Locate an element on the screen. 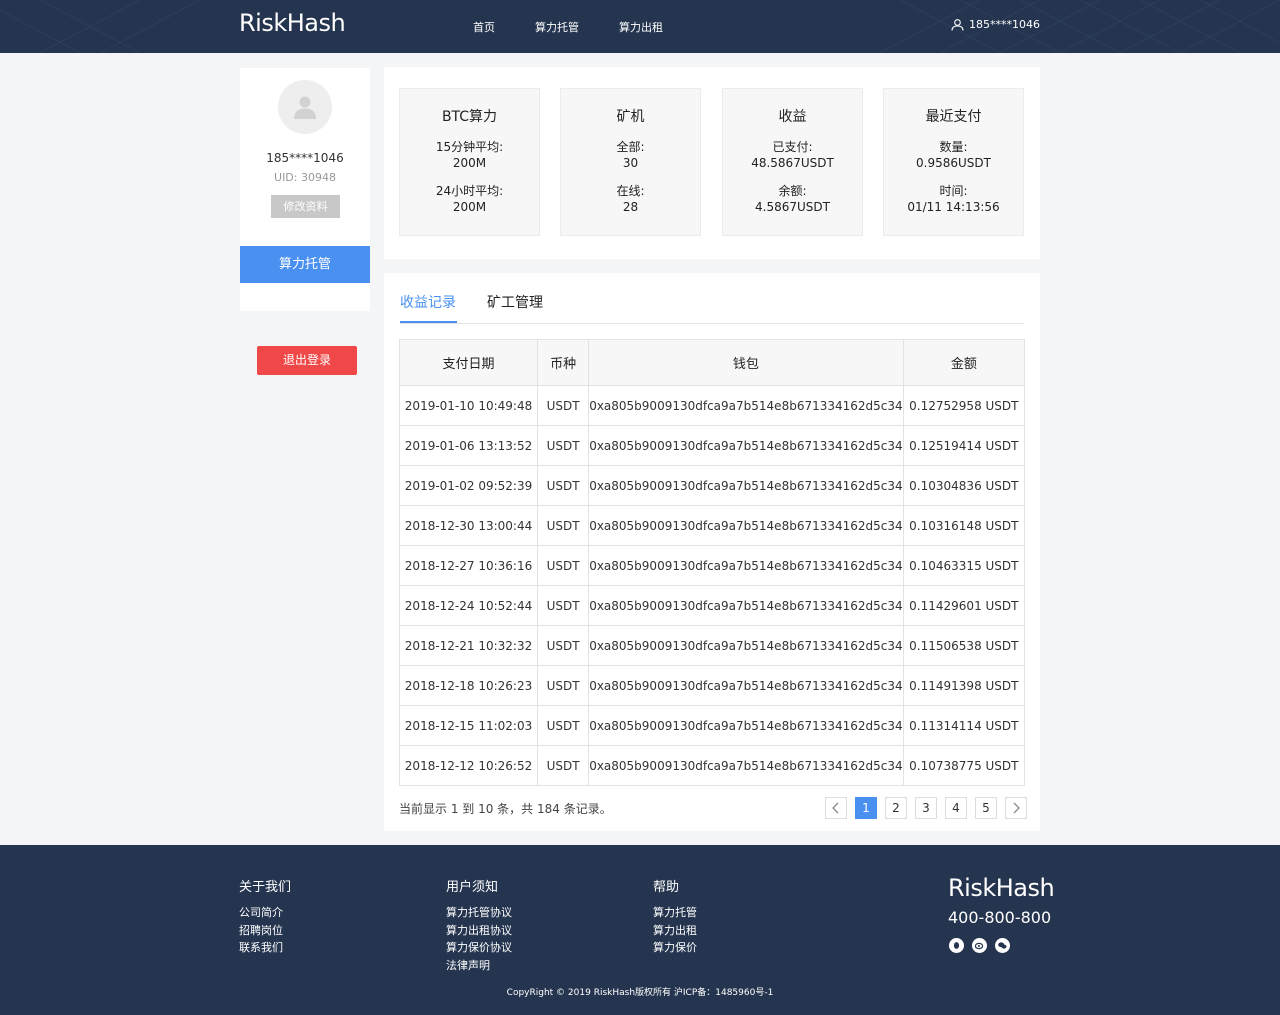 This screenshot has width=1280, height=1015. page-1-button: 1 is located at coordinates (866, 808).